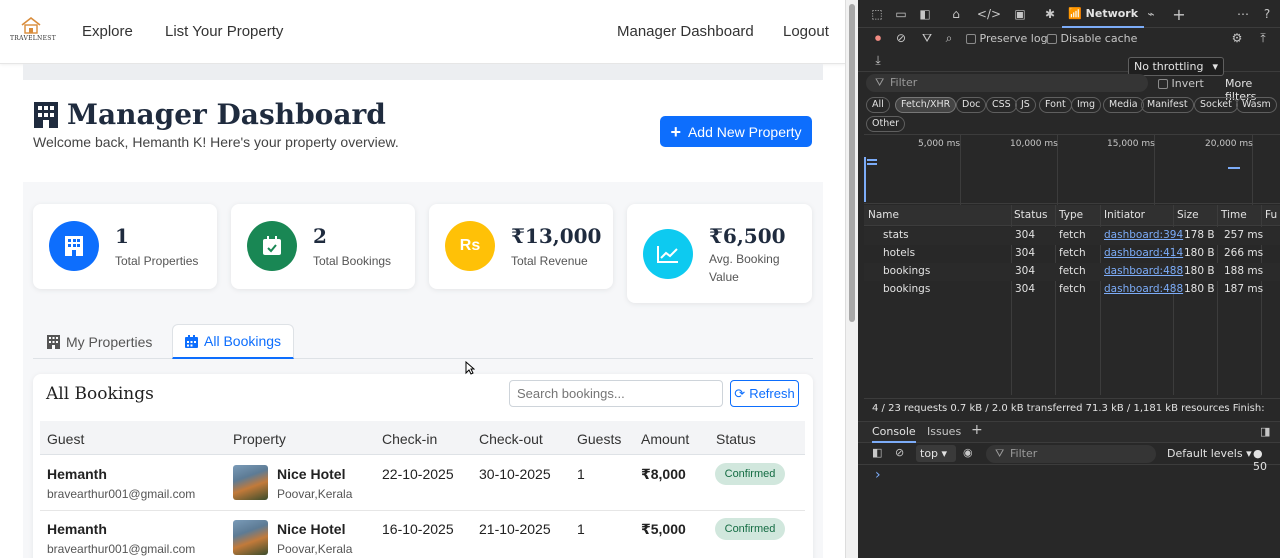  Describe the element at coordinates (685, 31) in the screenshot. I see `nav-manager-dashboard-link: Manager Dashboard` at that location.